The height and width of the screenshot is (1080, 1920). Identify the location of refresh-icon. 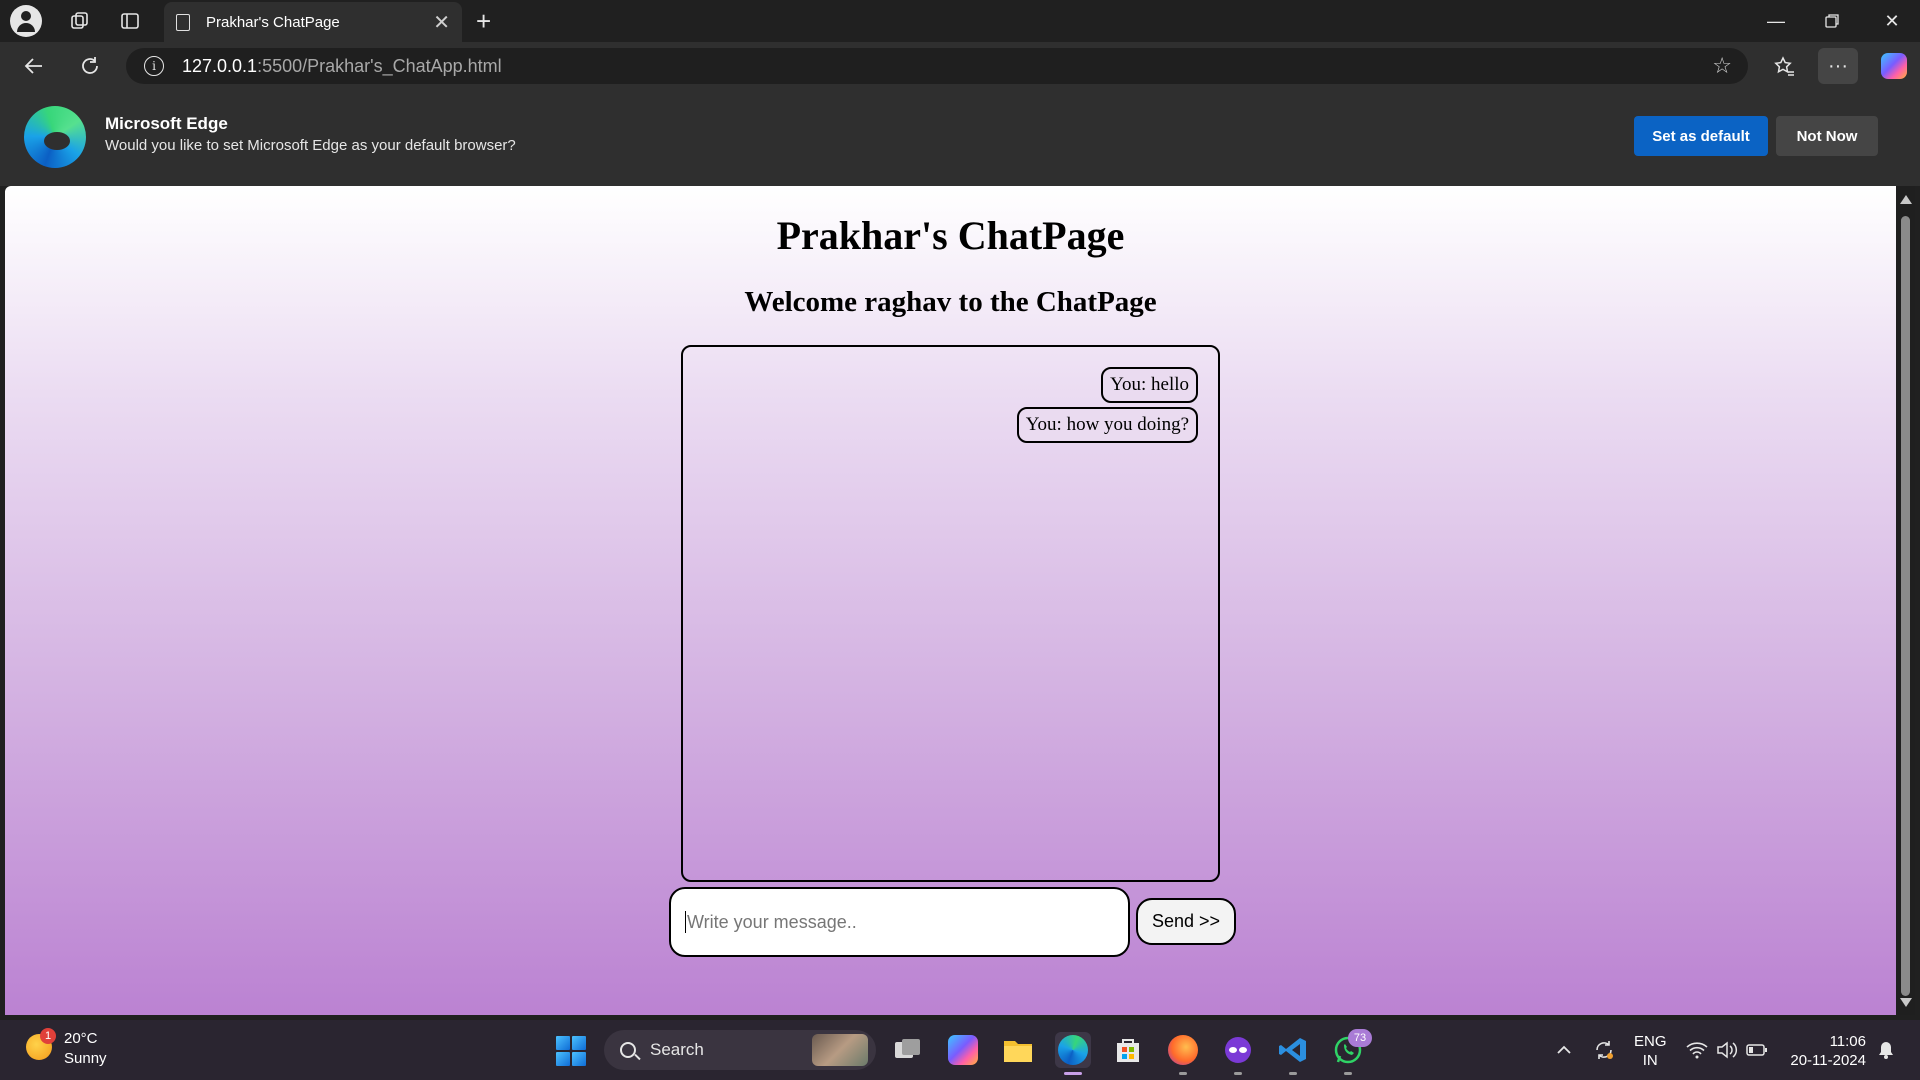
(90, 66).